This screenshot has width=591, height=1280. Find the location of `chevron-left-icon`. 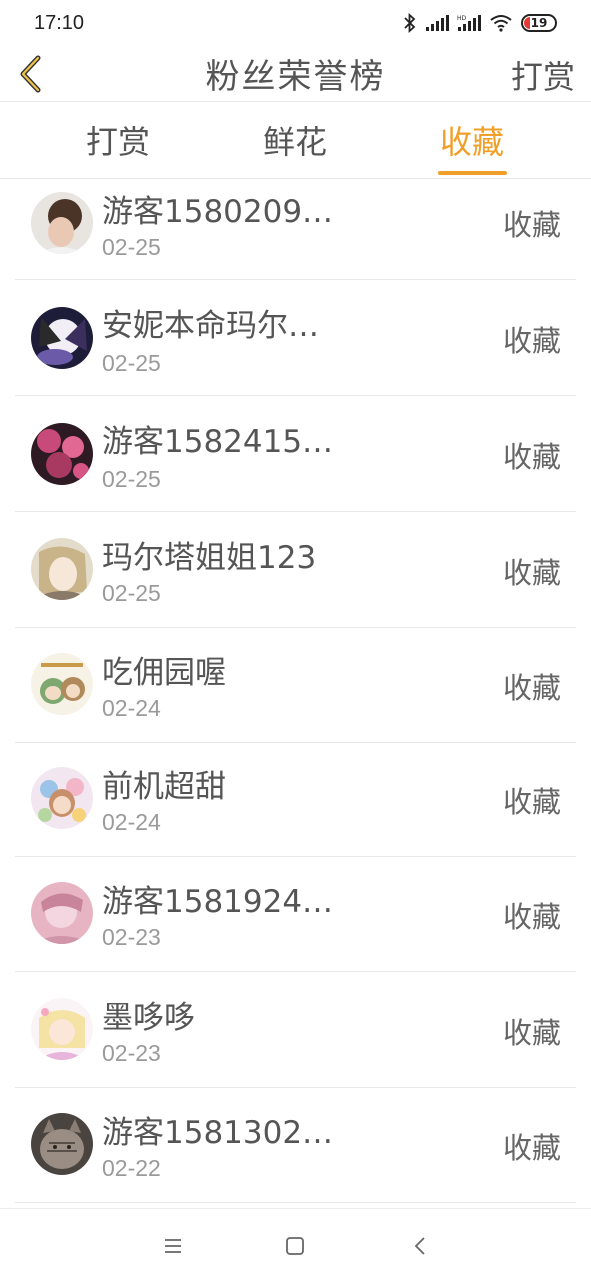

chevron-left-icon is located at coordinates (30, 74).